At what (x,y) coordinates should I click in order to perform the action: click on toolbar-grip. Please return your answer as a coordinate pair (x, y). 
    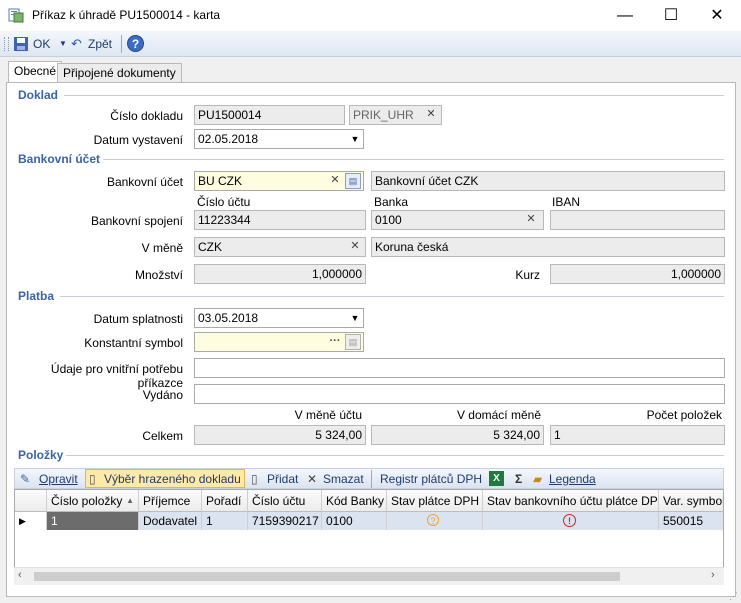
    Looking at the image, I should click on (6, 44).